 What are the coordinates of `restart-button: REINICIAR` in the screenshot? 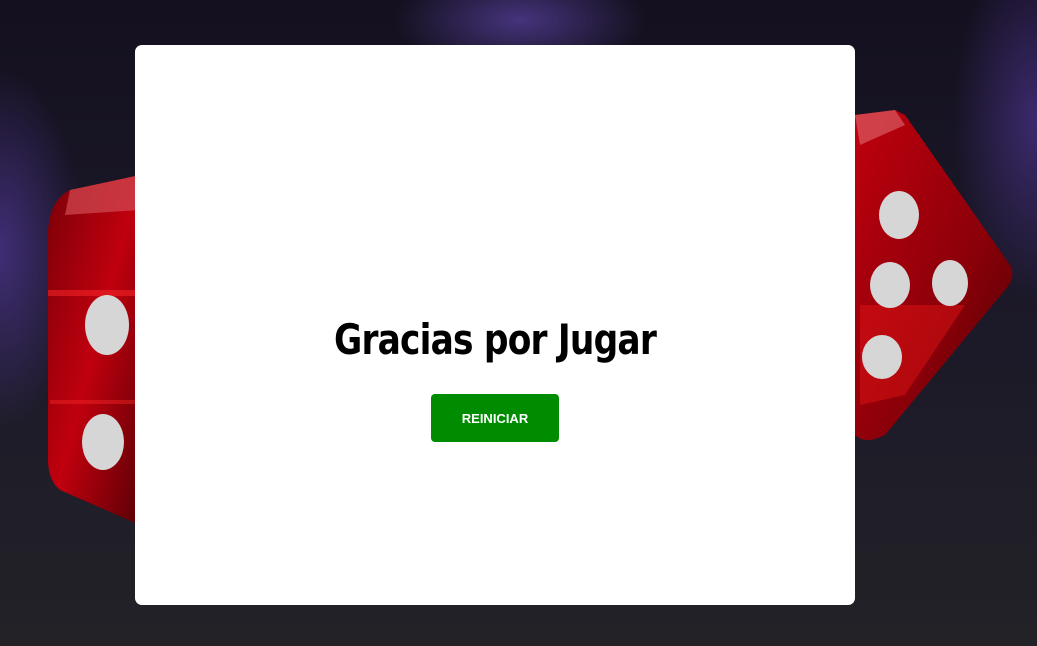 It's located at (495, 418).